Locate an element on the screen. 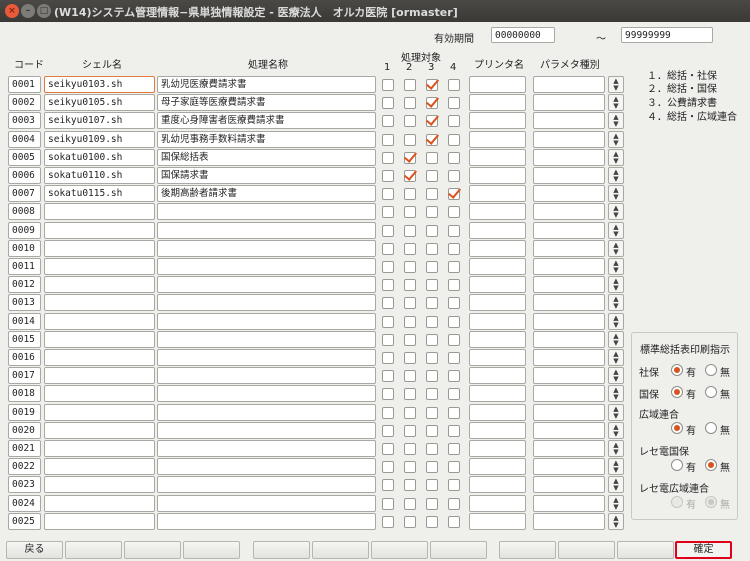 Image resolution: width=750 pixels, height=561 pixels. code-field: 0025 is located at coordinates (24, 521).